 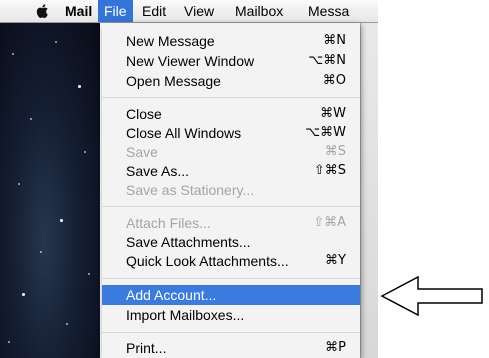 What do you see at coordinates (327, 60) in the screenshot?
I see `menu-item-shortcut: ⌥⌘N` at bounding box center [327, 60].